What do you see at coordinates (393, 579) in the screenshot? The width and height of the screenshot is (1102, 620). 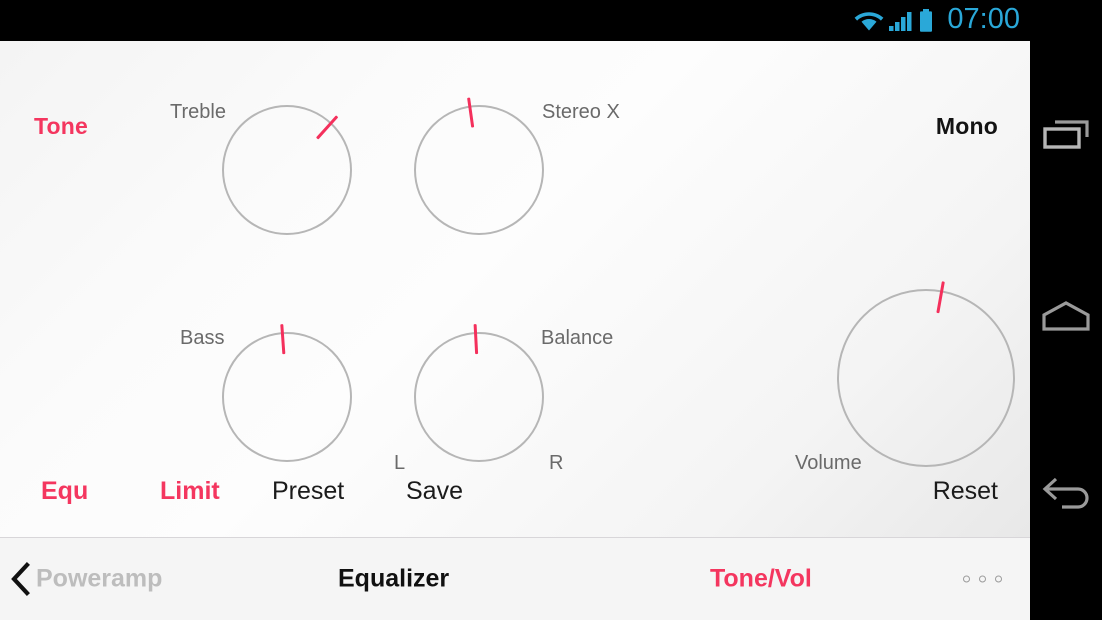 I see `bottom-bar-title-equalizer: Equalizer` at bounding box center [393, 579].